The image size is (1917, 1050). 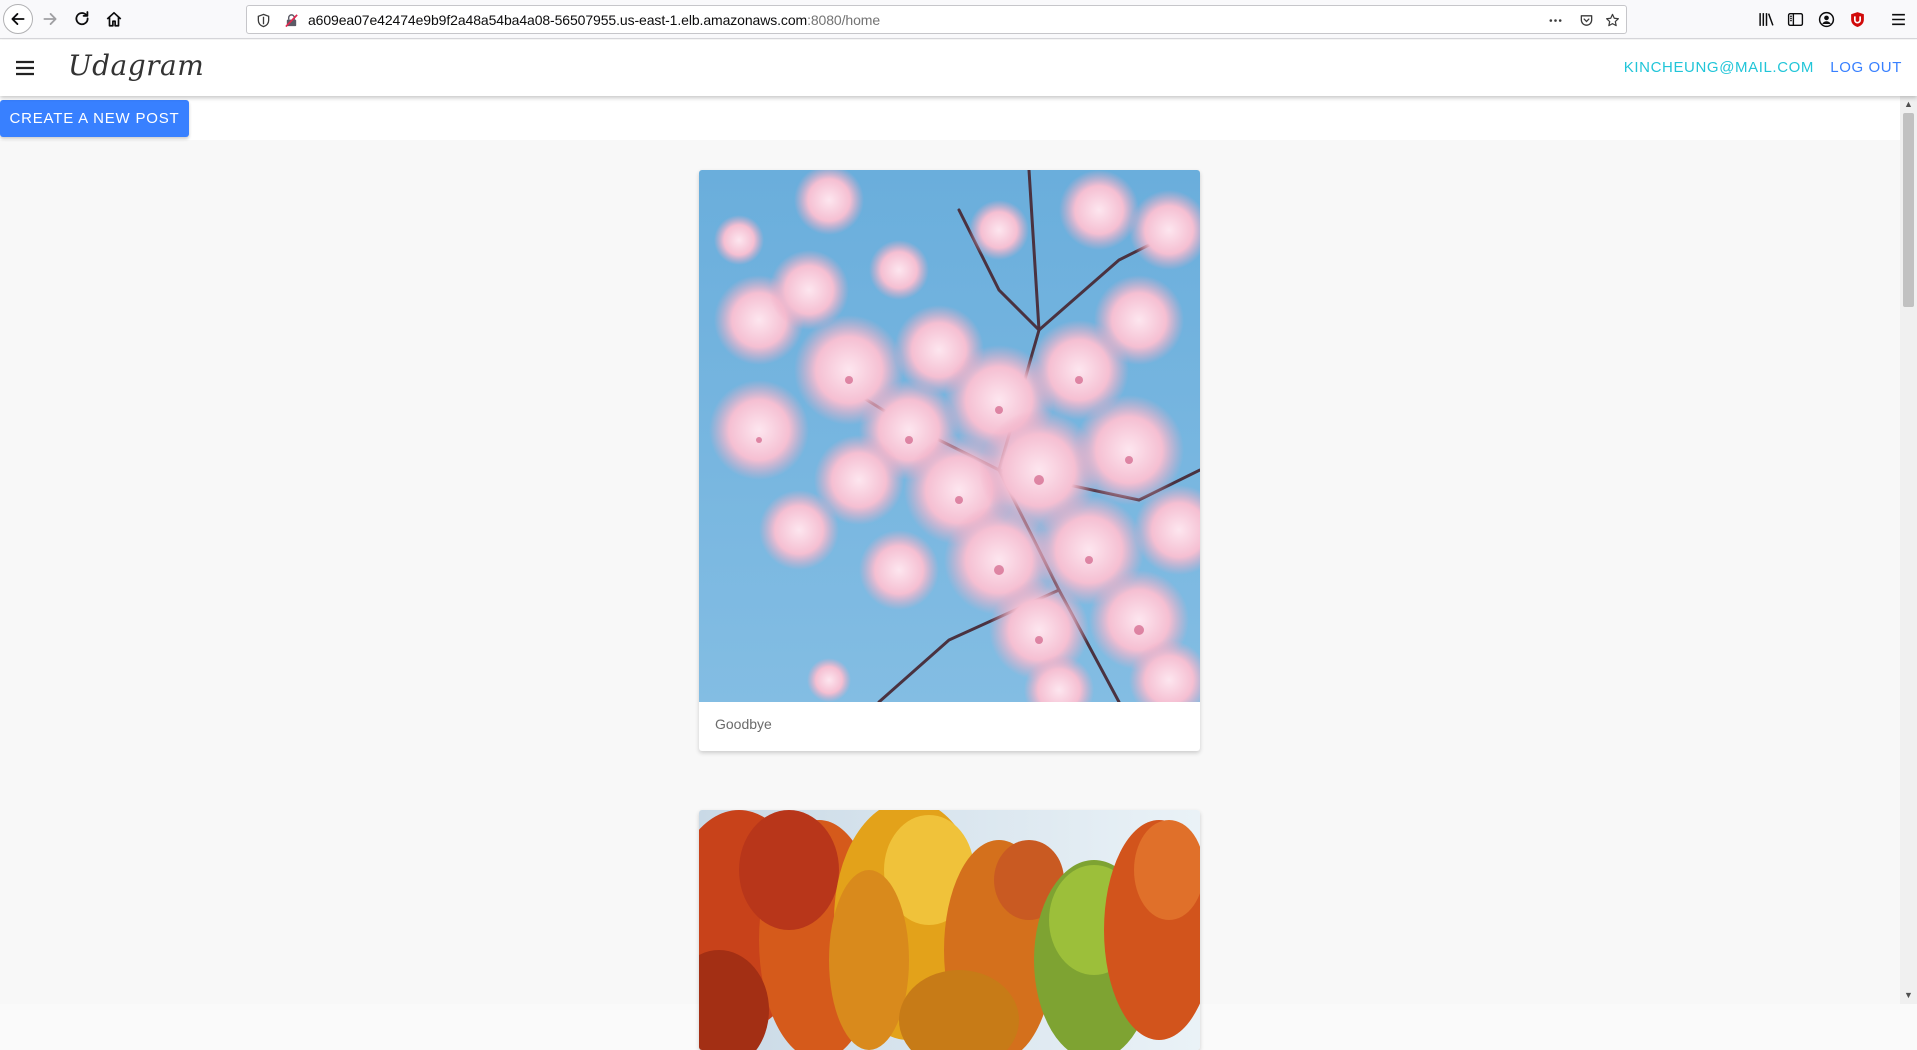 What do you see at coordinates (1826, 19) in the screenshot?
I see `account-icon` at bounding box center [1826, 19].